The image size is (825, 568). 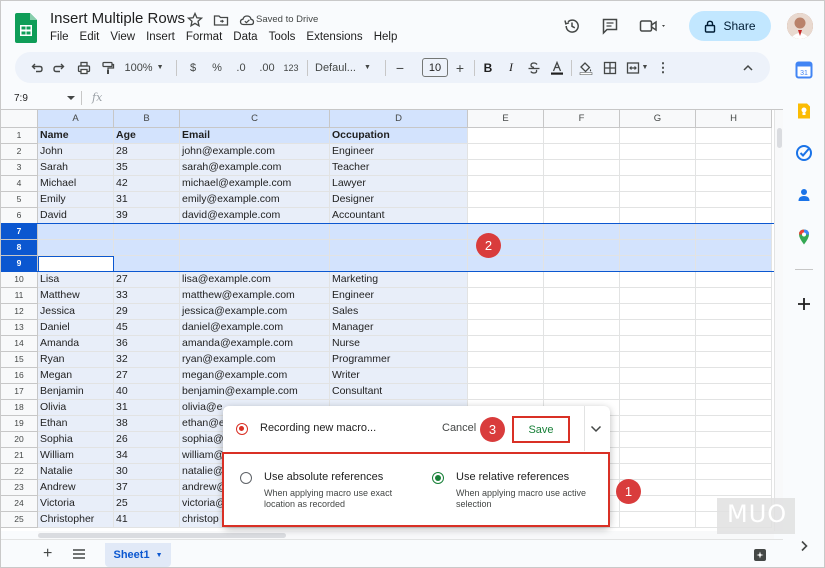 What do you see at coordinates (488, 67) in the screenshot?
I see `bold-button: B` at bounding box center [488, 67].